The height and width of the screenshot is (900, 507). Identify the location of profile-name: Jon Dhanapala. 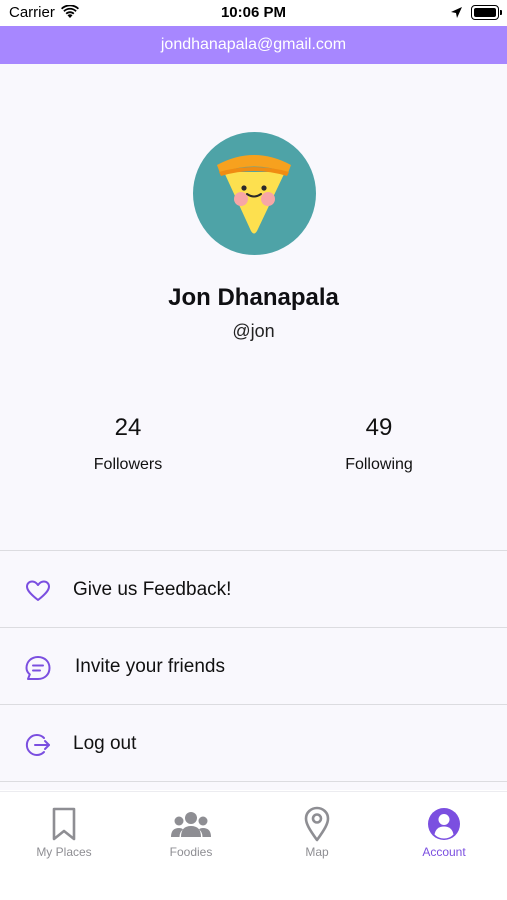
(253, 297).